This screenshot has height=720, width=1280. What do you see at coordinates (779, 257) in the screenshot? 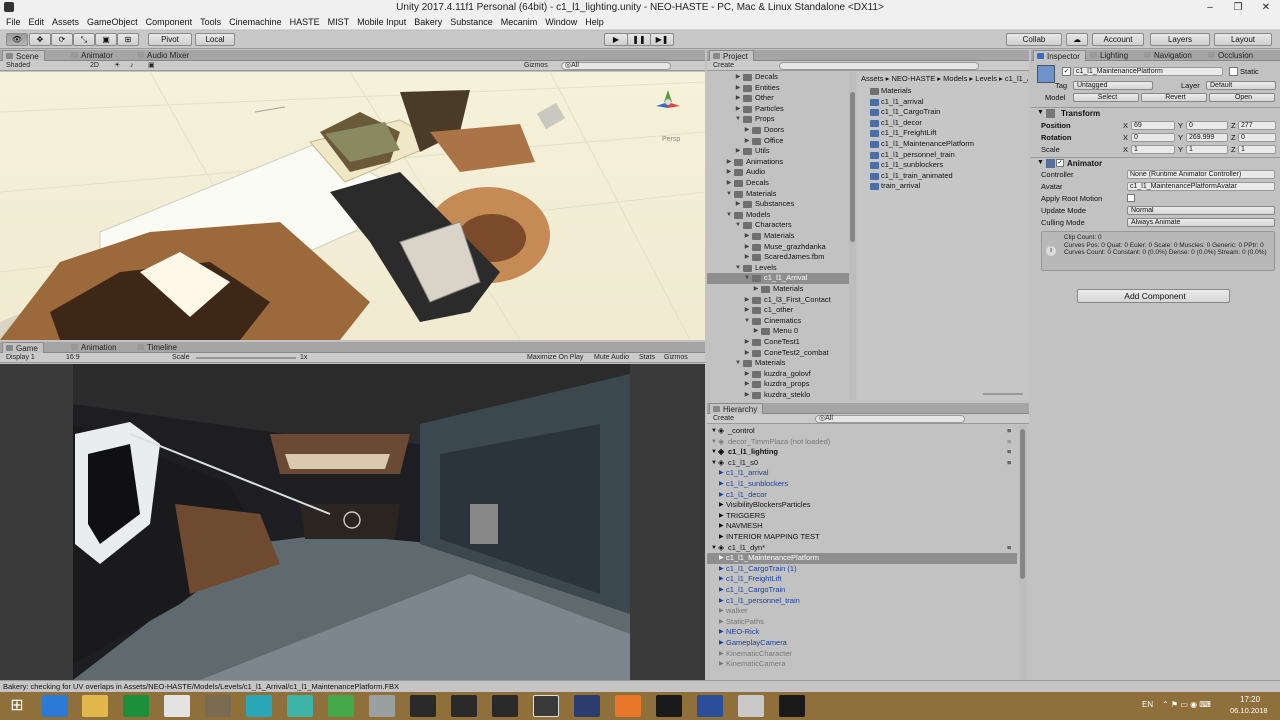
I see `project-folder: ▶ ScaredJames.fbm` at bounding box center [779, 257].